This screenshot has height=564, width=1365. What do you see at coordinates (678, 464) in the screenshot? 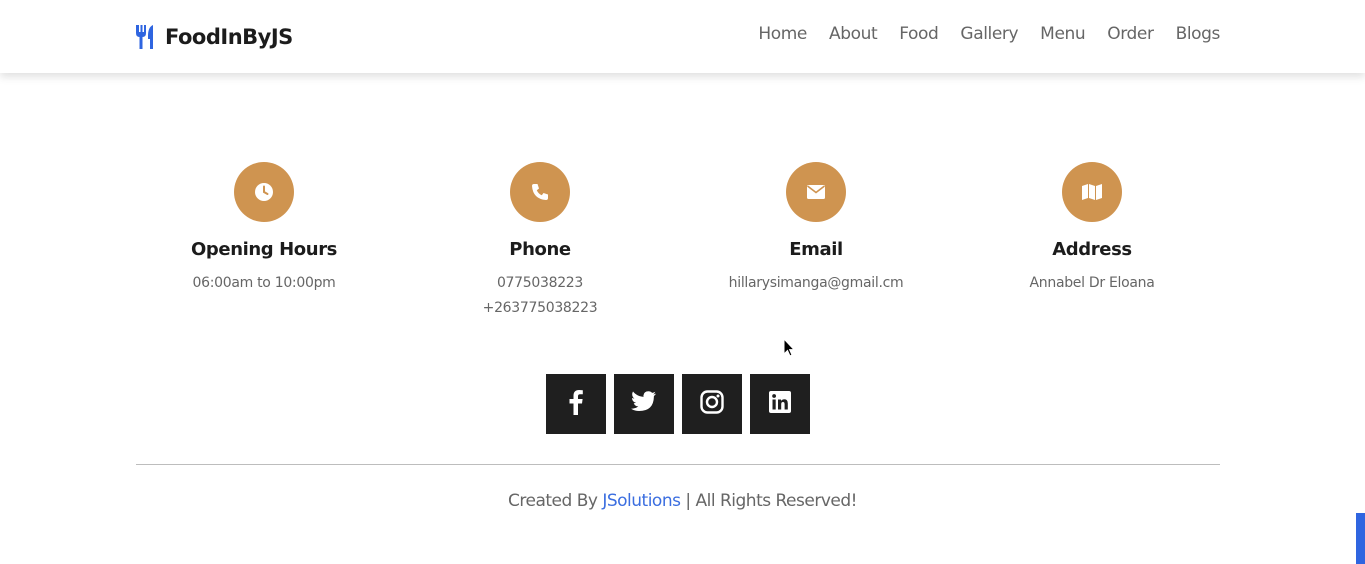
I see `footer-divider` at bounding box center [678, 464].